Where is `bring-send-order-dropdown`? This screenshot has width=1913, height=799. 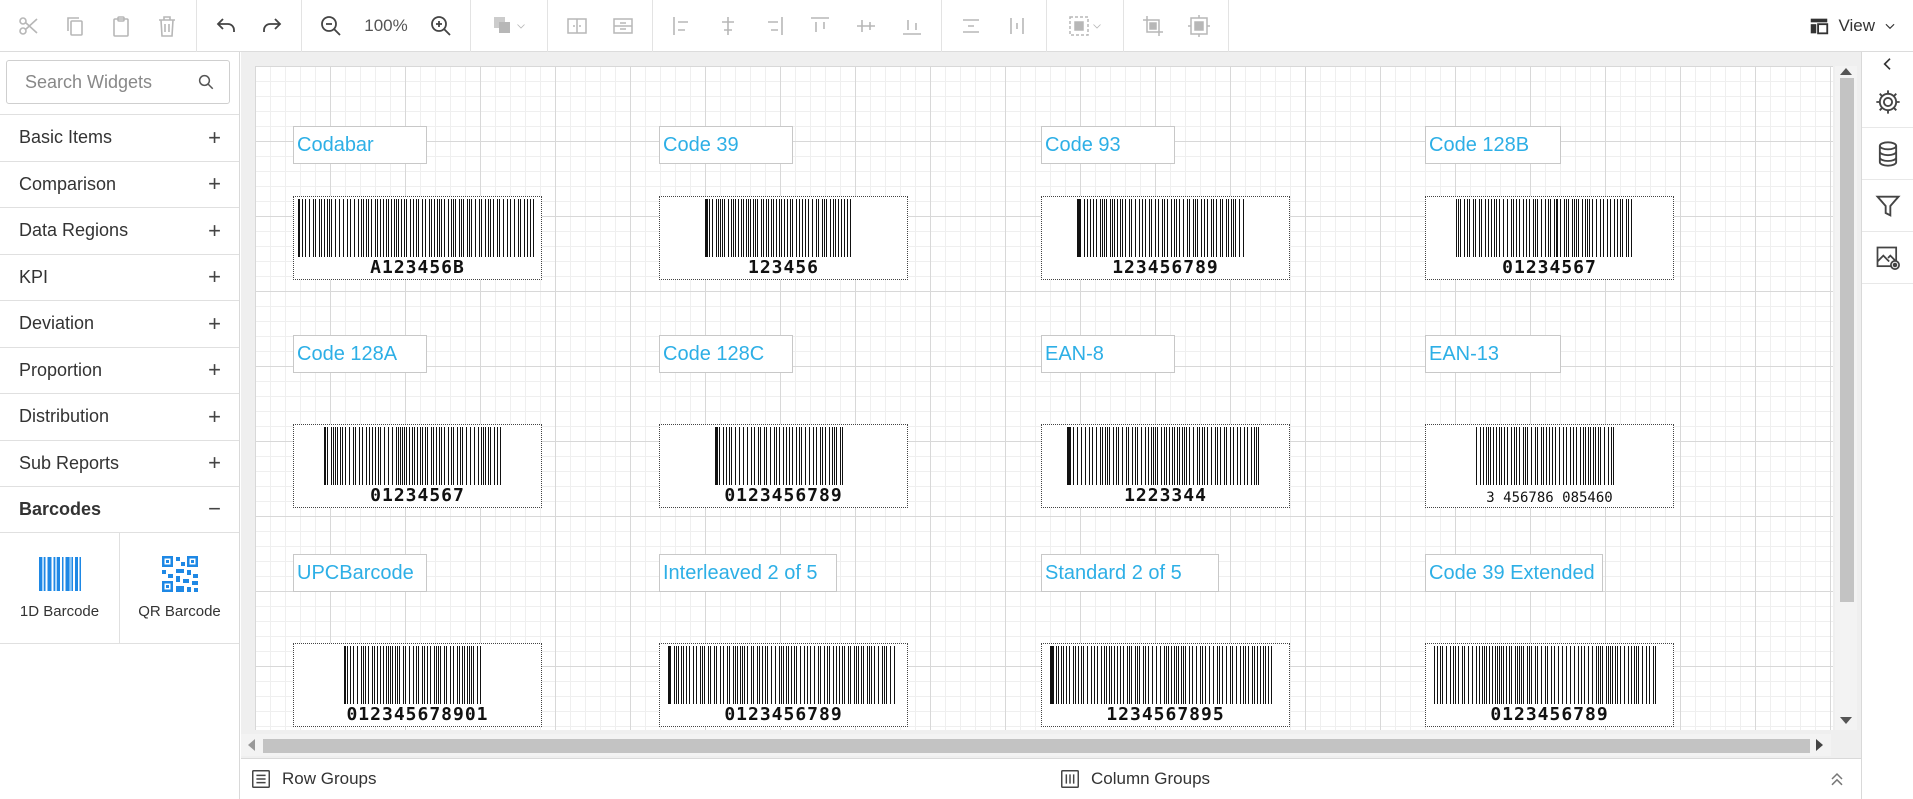 bring-send-order-dropdown is located at coordinates (509, 26).